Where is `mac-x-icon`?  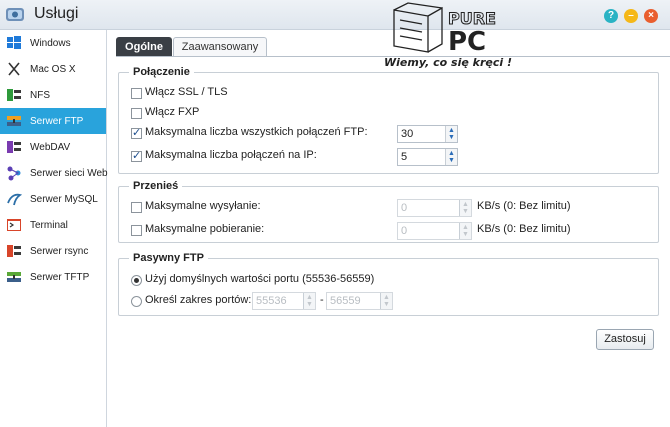 mac-x-icon is located at coordinates (14, 69).